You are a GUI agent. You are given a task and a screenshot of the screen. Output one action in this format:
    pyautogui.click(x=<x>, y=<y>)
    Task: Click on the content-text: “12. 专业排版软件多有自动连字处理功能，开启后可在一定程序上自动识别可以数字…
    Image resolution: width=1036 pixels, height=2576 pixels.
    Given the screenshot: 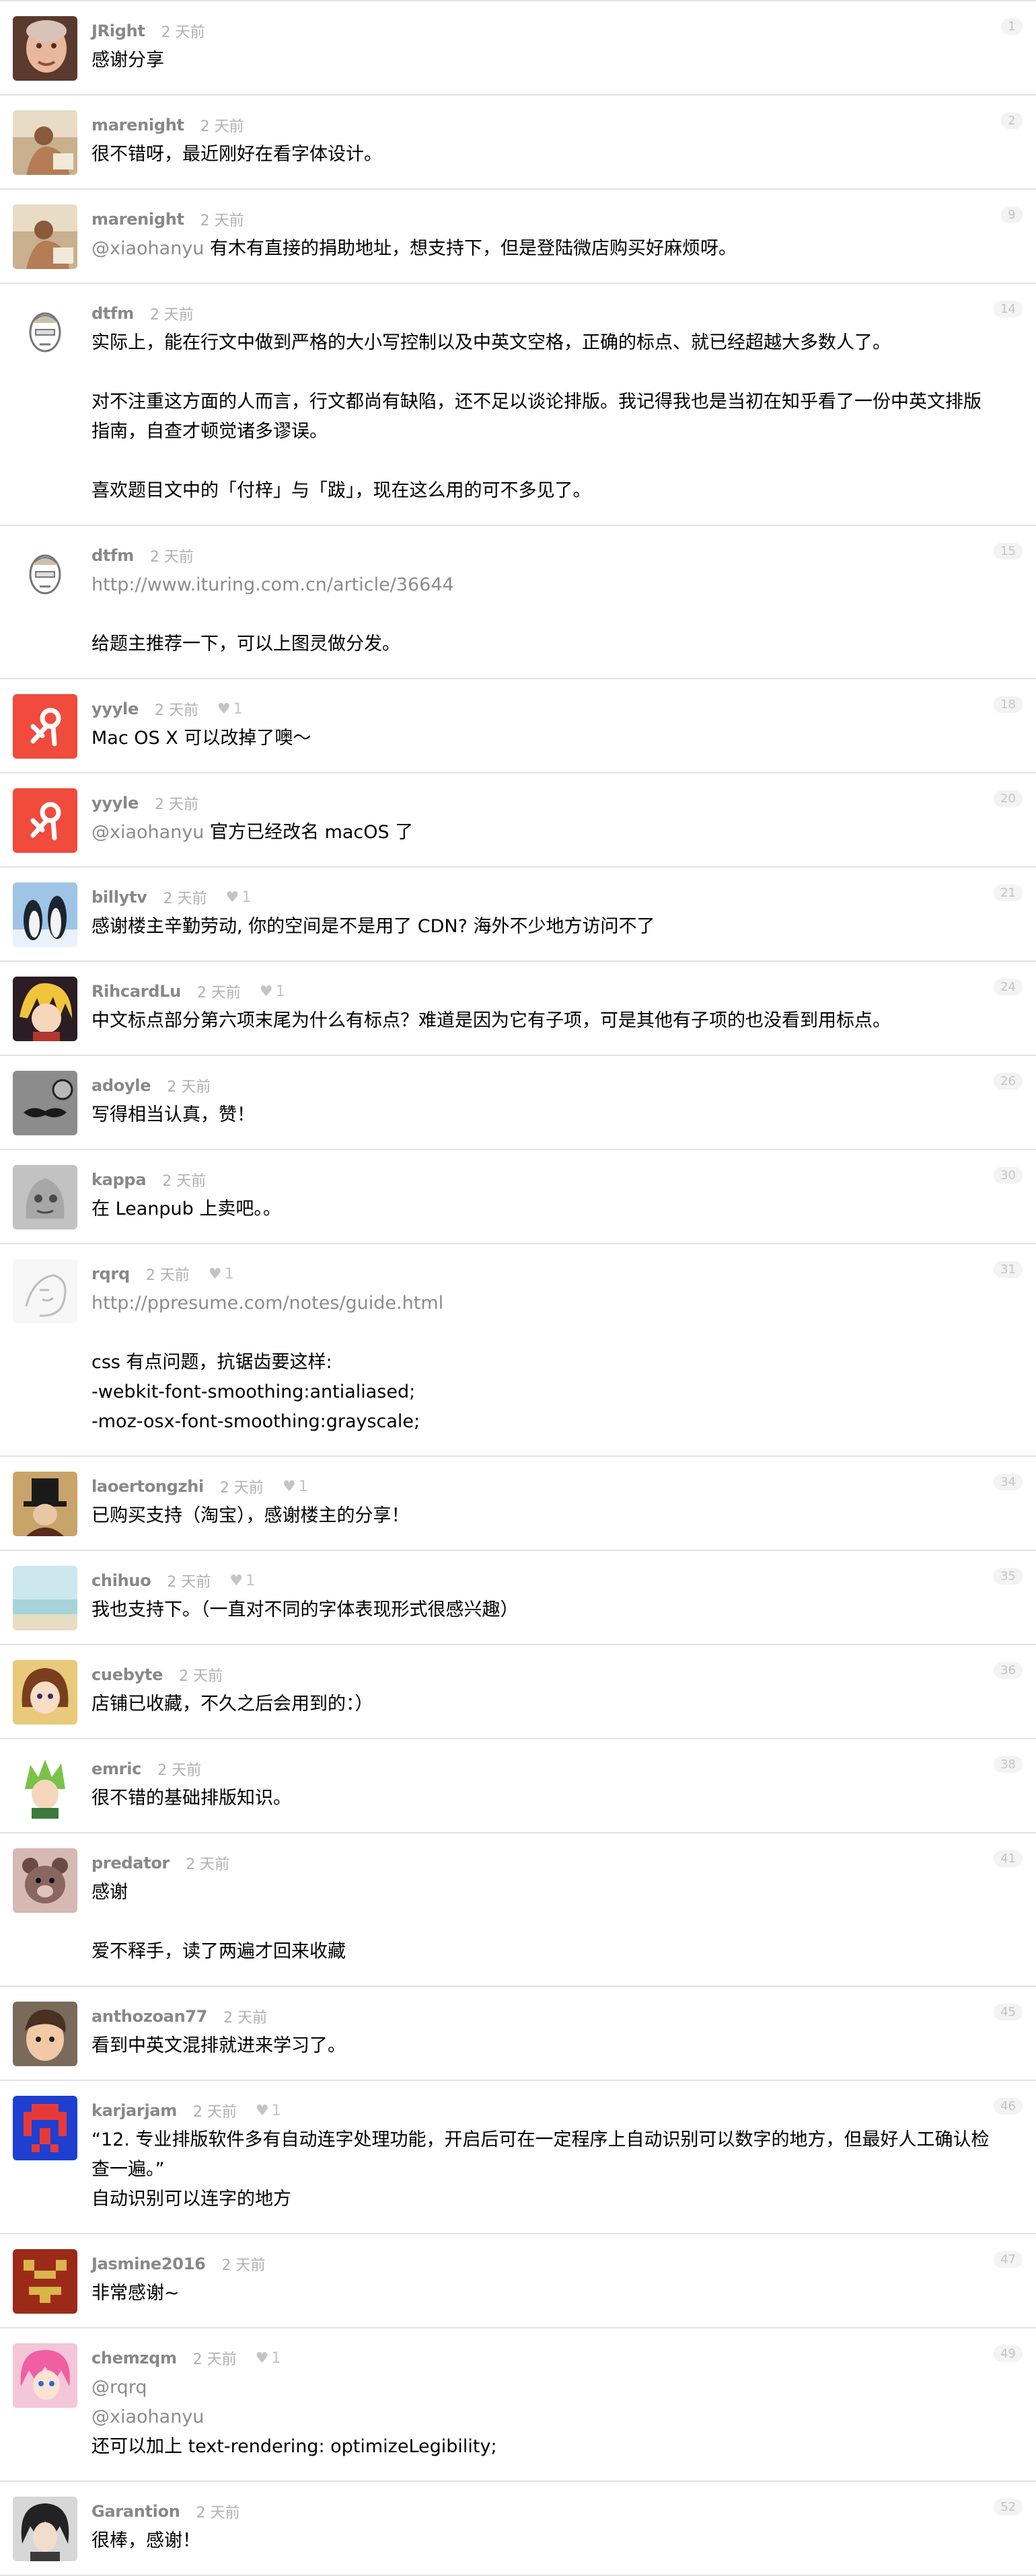 What is the action you would take?
    pyautogui.click(x=540, y=2139)
    